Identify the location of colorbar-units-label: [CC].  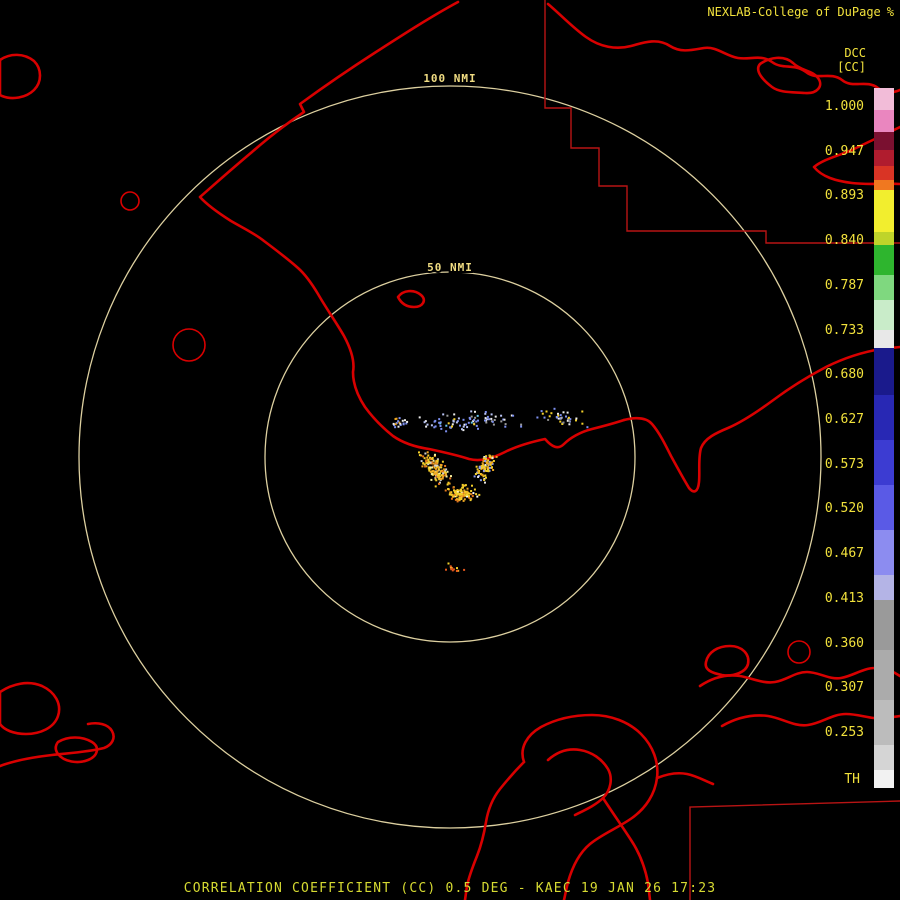
(851, 67).